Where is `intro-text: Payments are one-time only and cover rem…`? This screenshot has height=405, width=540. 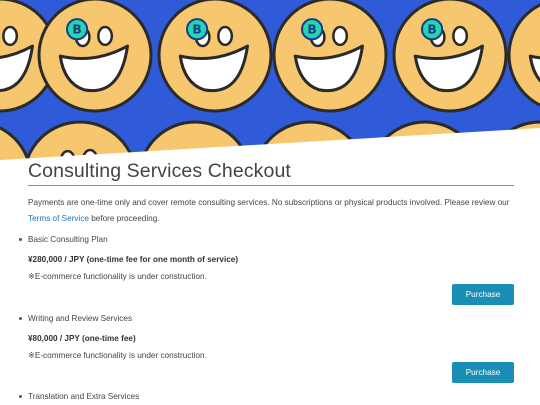
intro-text: Payments are one-time only and cover rem… is located at coordinates (269, 202).